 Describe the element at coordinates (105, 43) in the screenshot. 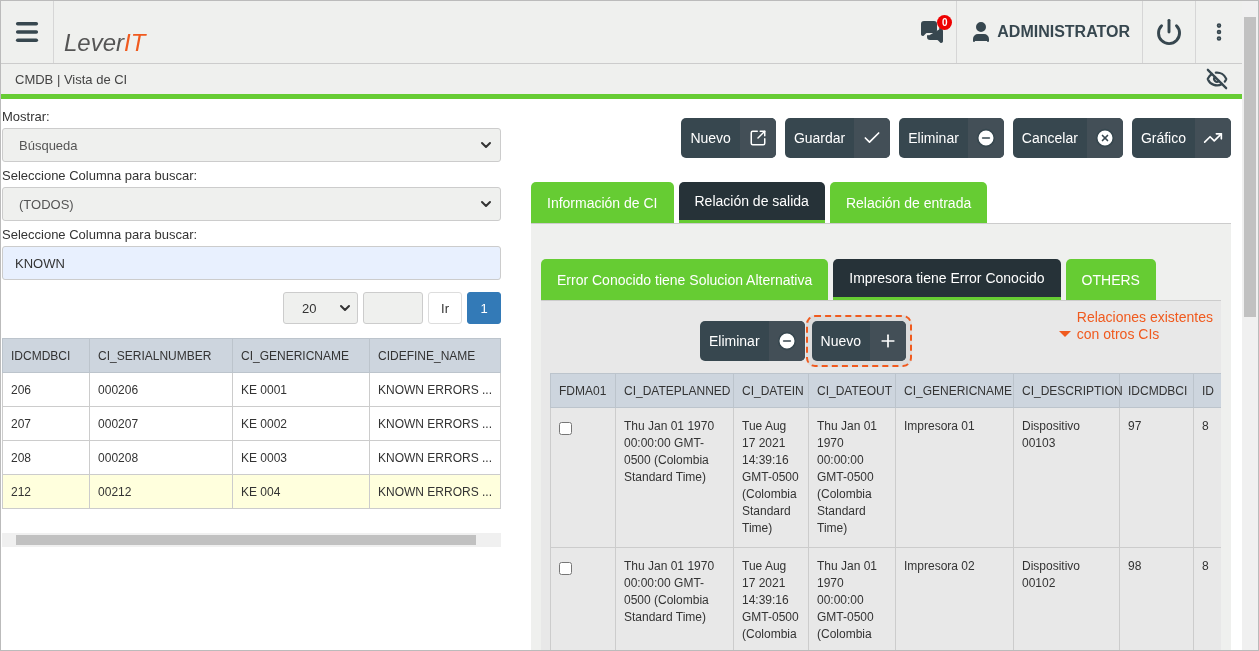

I see `logo: LeverIT` at that location.